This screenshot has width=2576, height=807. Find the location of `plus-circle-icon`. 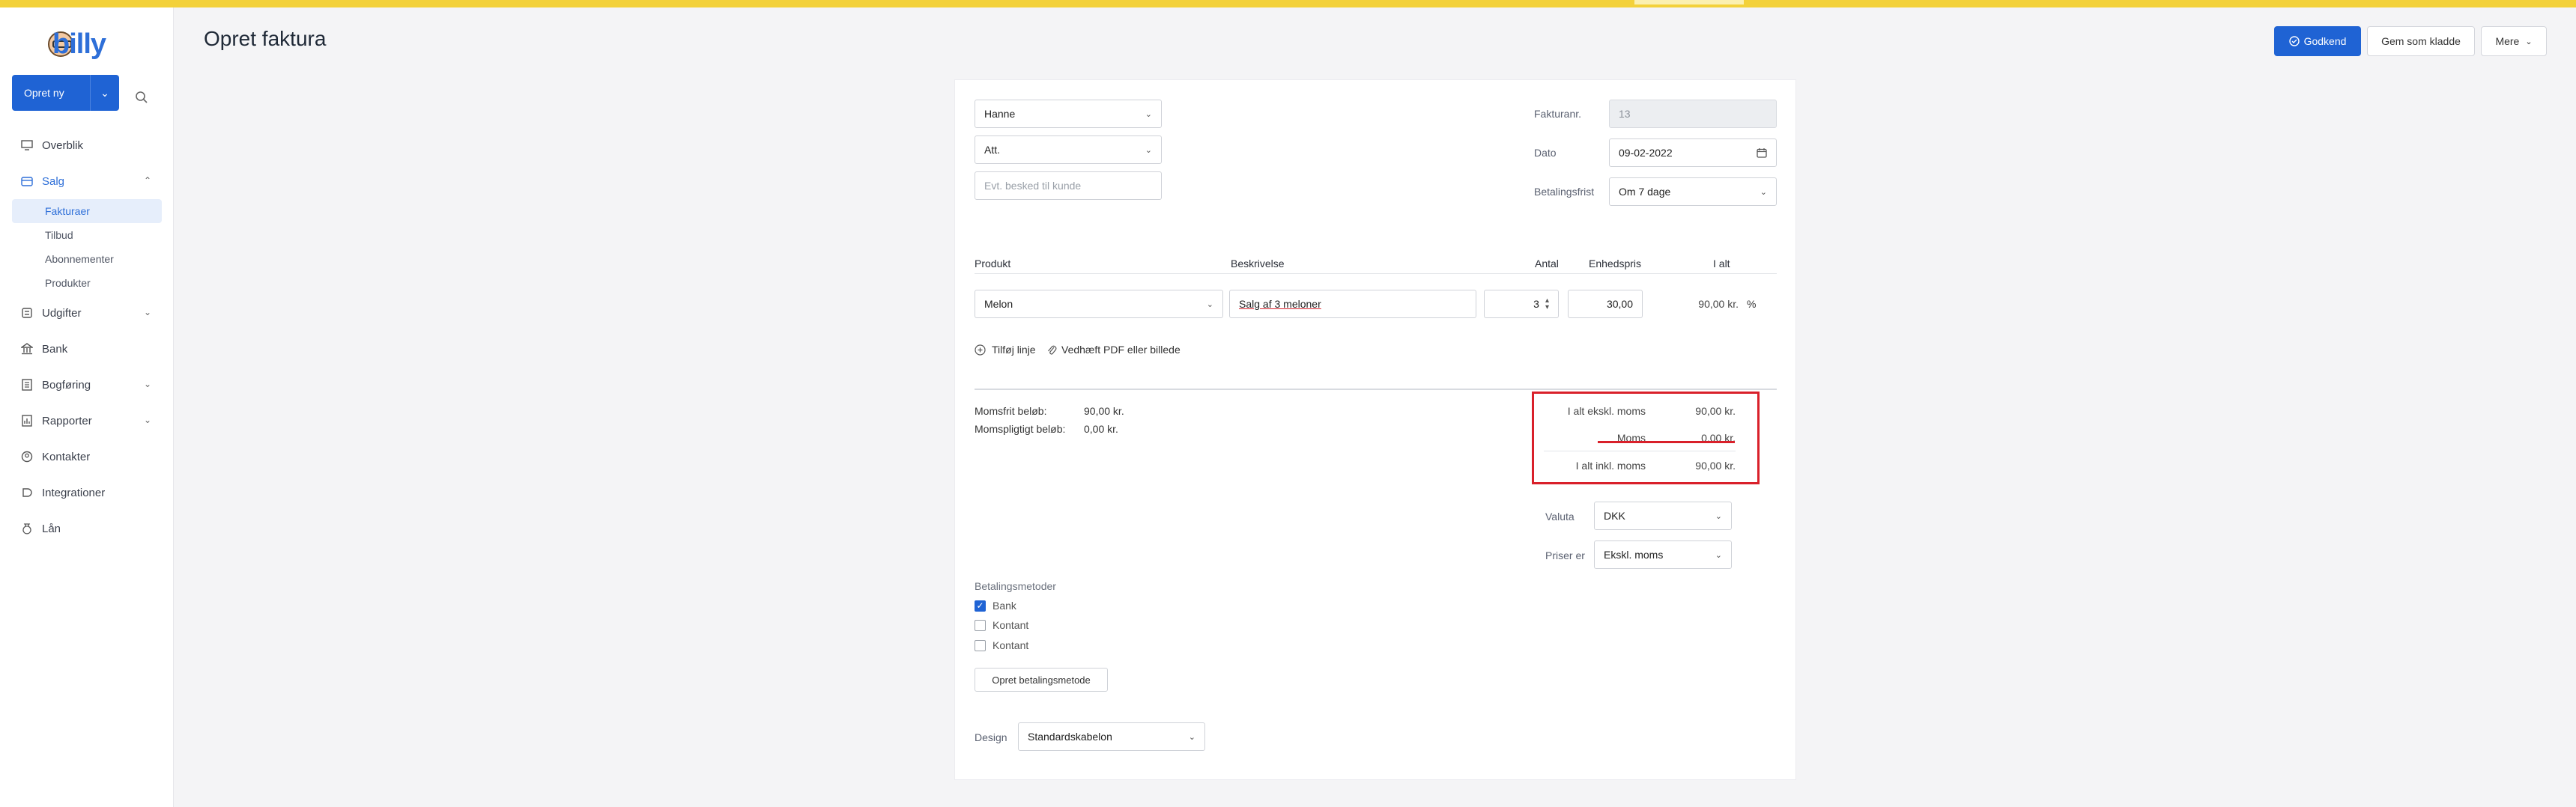

plus-circle-icon is located at coordinates (981, 350).